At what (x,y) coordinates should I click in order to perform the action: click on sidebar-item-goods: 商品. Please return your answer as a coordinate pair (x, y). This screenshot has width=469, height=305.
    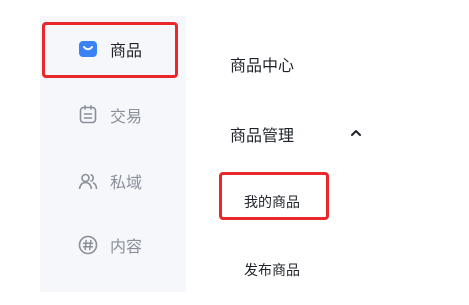
    Looking at the image, I should click on (113, 49).